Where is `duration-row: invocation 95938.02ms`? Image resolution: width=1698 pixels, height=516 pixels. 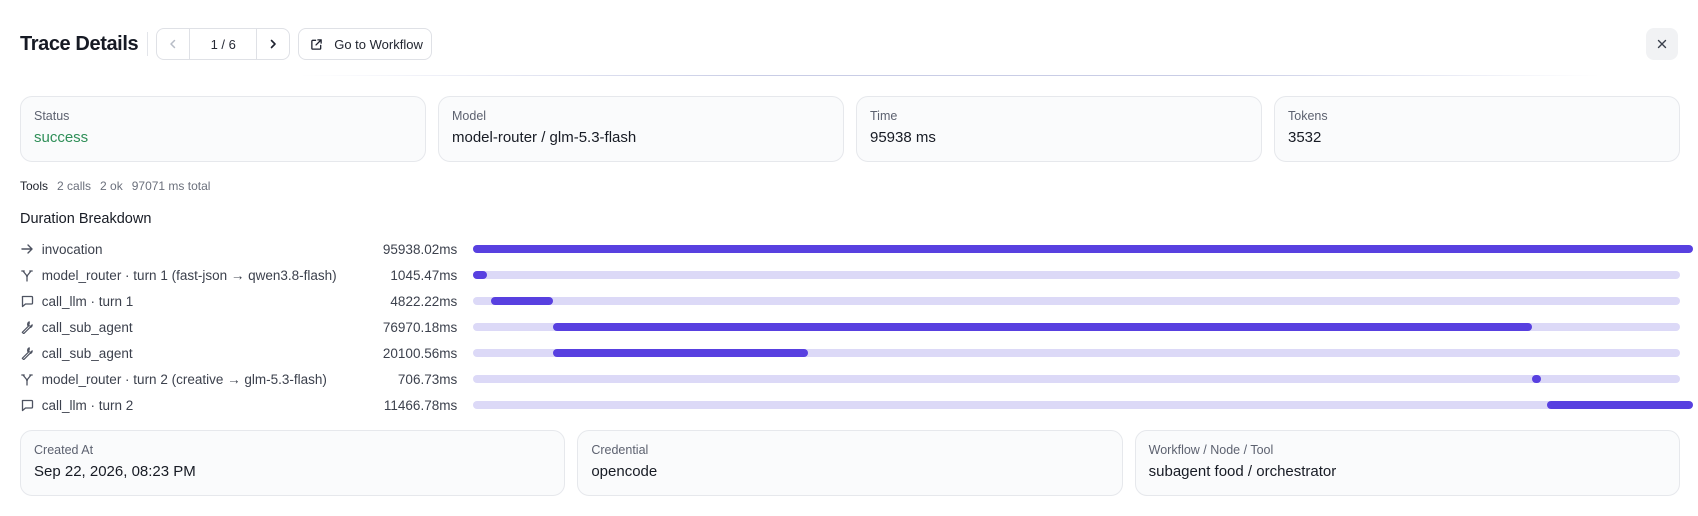 duration-row: invocation 95938.02ms is located at coordinates (857, 249).